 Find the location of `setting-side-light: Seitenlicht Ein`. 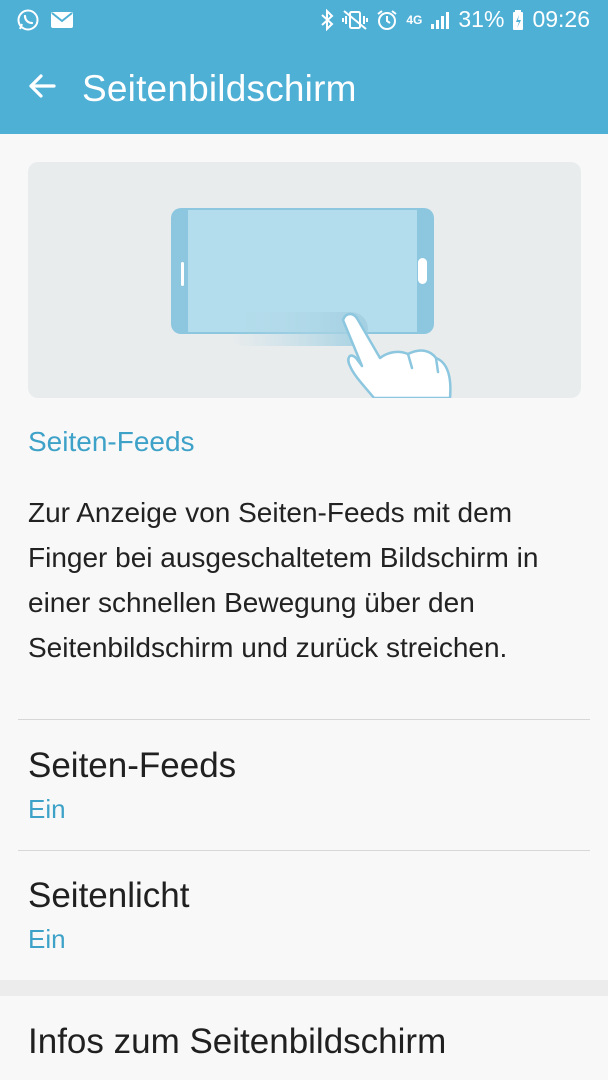

setting-side-light: Seitenlicht Ein is located at coordinates (304, 928).